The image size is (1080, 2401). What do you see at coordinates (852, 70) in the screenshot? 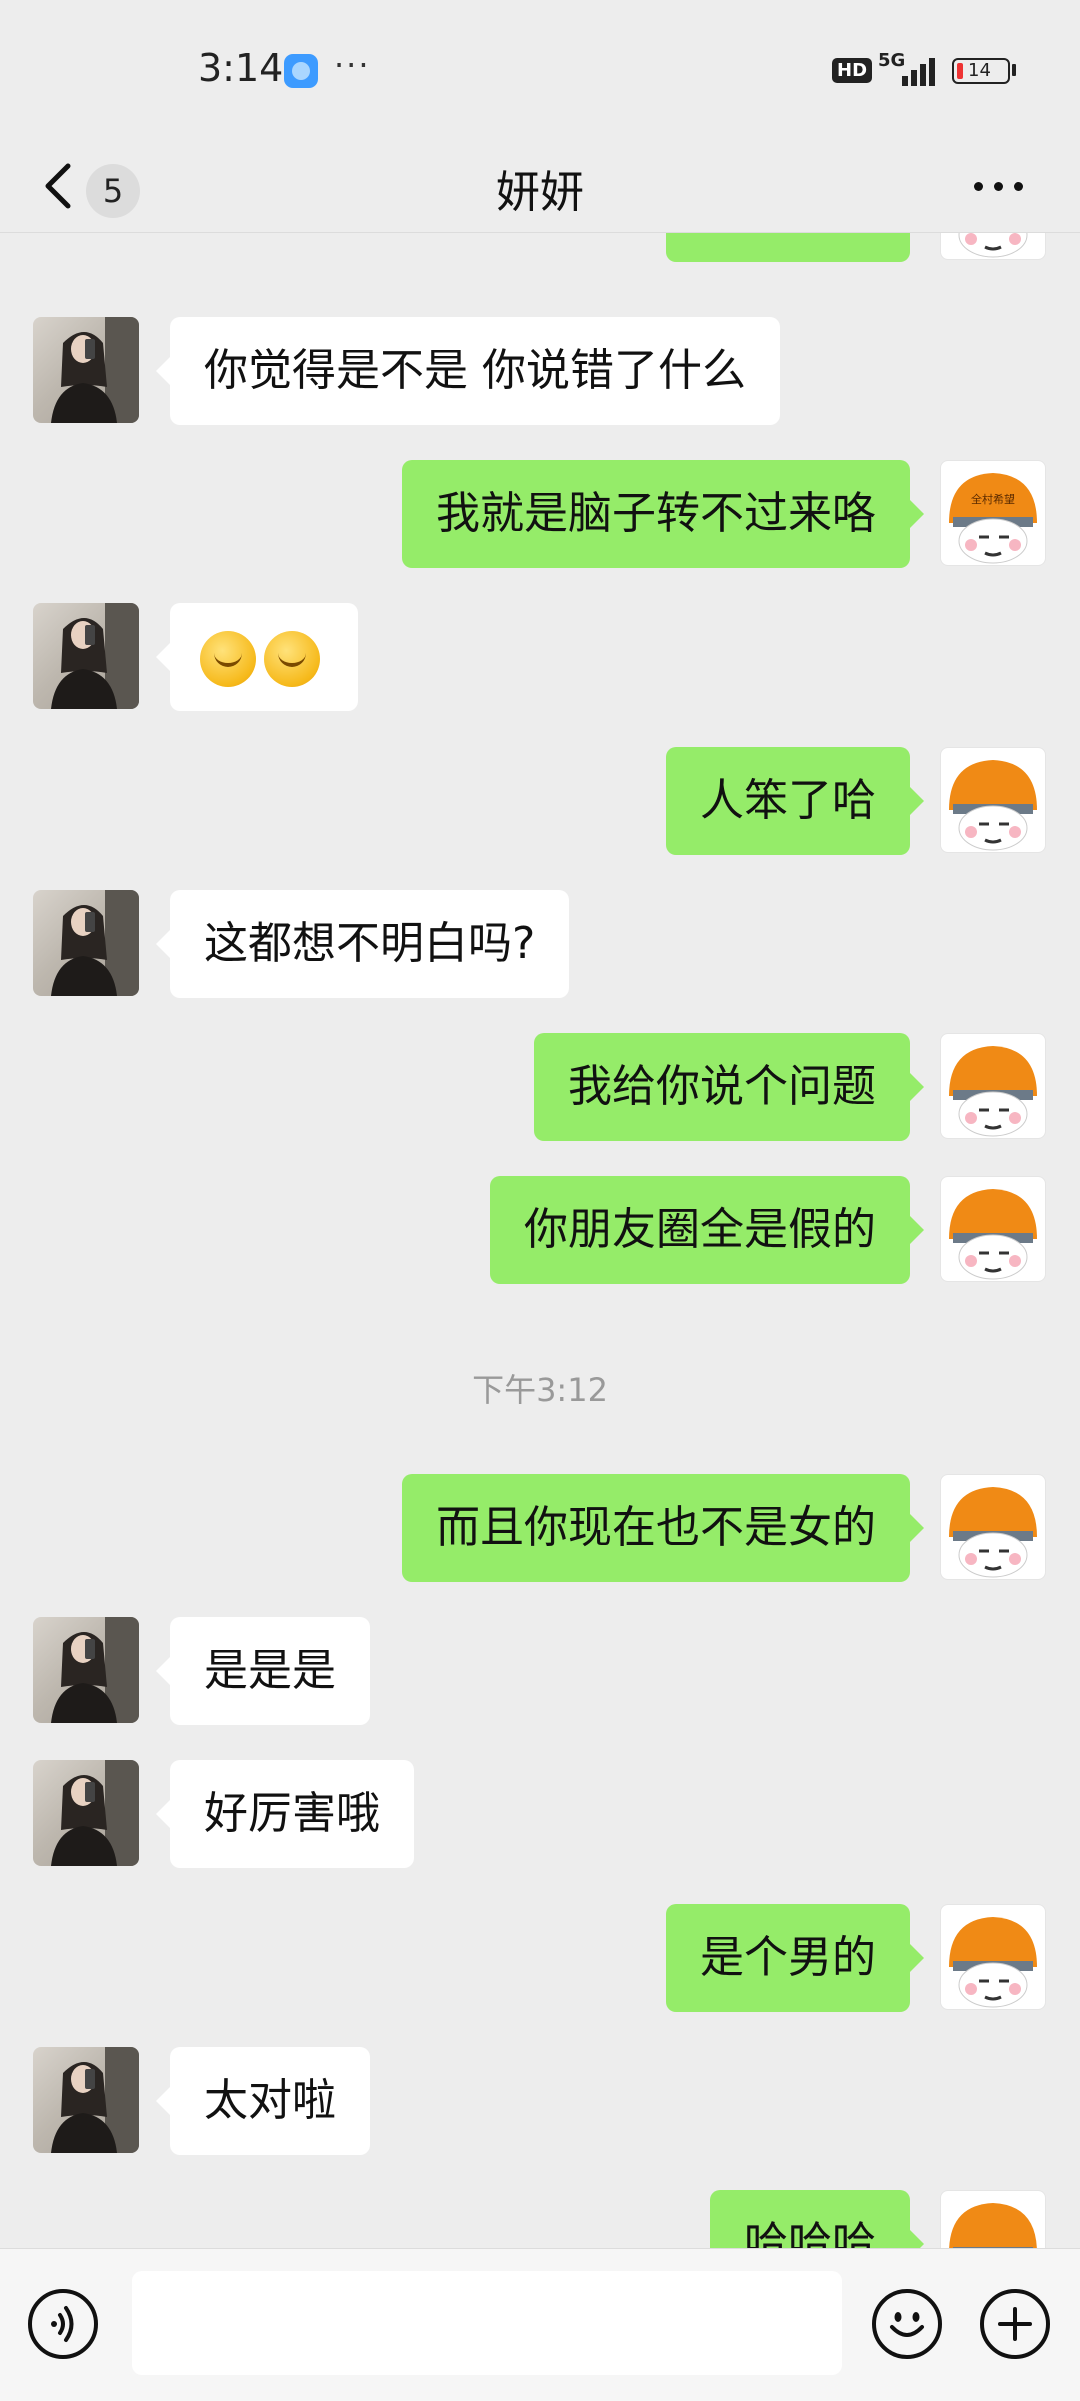
I see `hd-icon: HD` at bounding box center [852, 70].